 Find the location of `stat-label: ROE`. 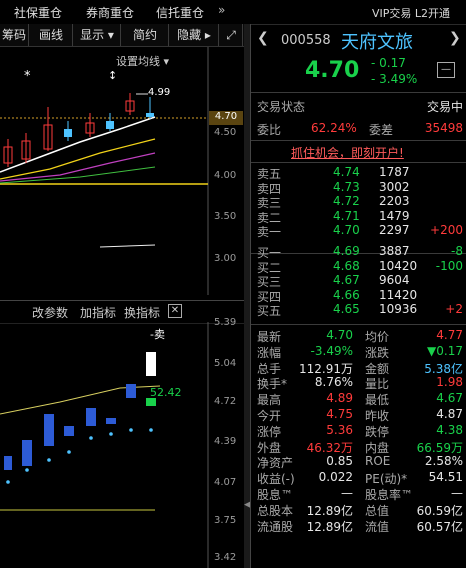

stat-label: ROE is located at coordinates (378, 461).